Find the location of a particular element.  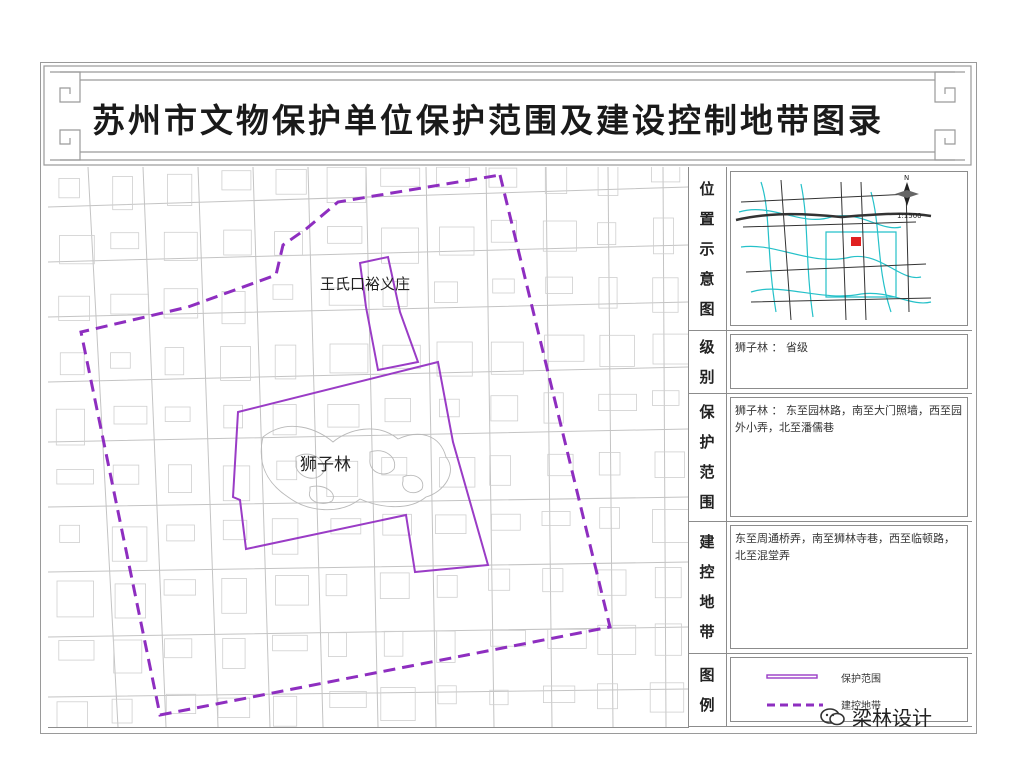

control-heading: 建控地带 is located at coordinates (707, 587).